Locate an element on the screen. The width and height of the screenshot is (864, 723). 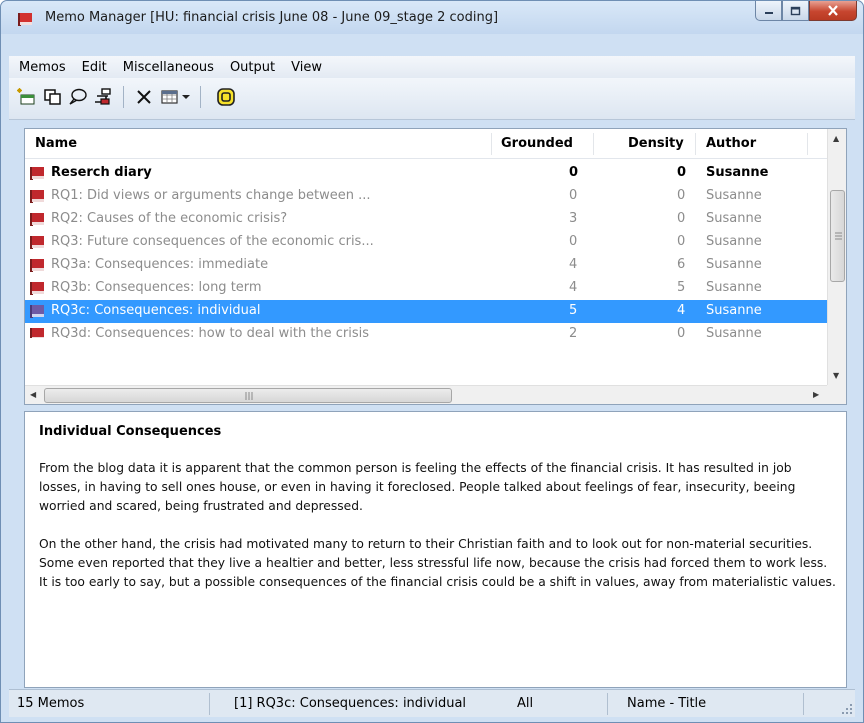
status-filter: All is located at coordinates (525, 703).